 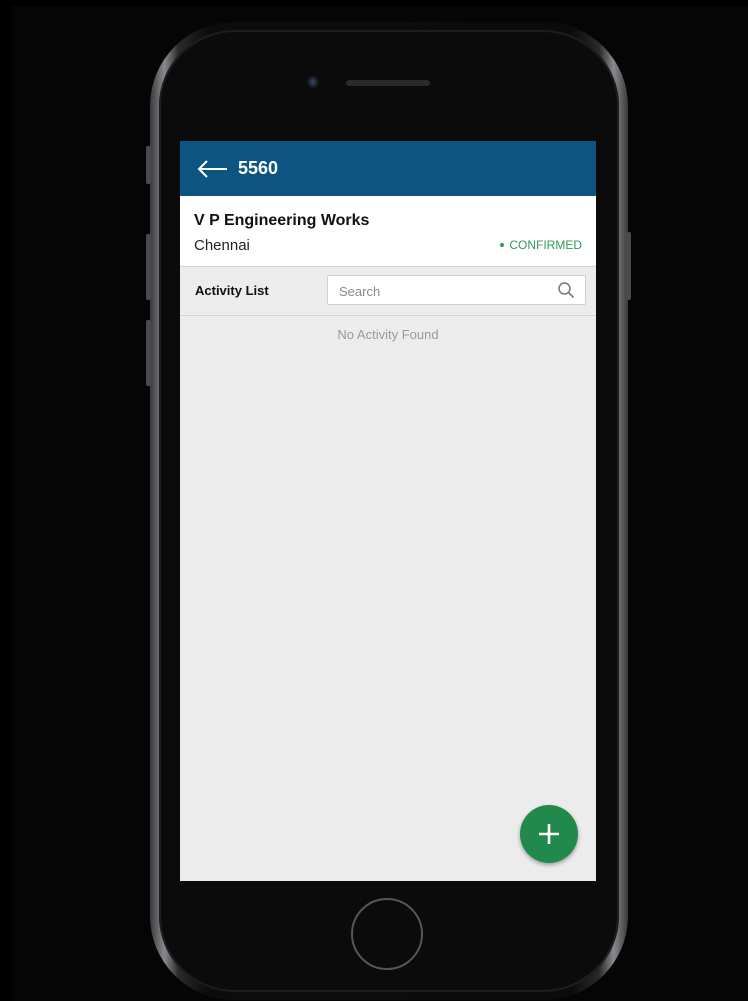 What do you see at coordinates (232, 290) in the screenshot?
I see `activity-list-label: Activity List` at bounding box center [232, 290].